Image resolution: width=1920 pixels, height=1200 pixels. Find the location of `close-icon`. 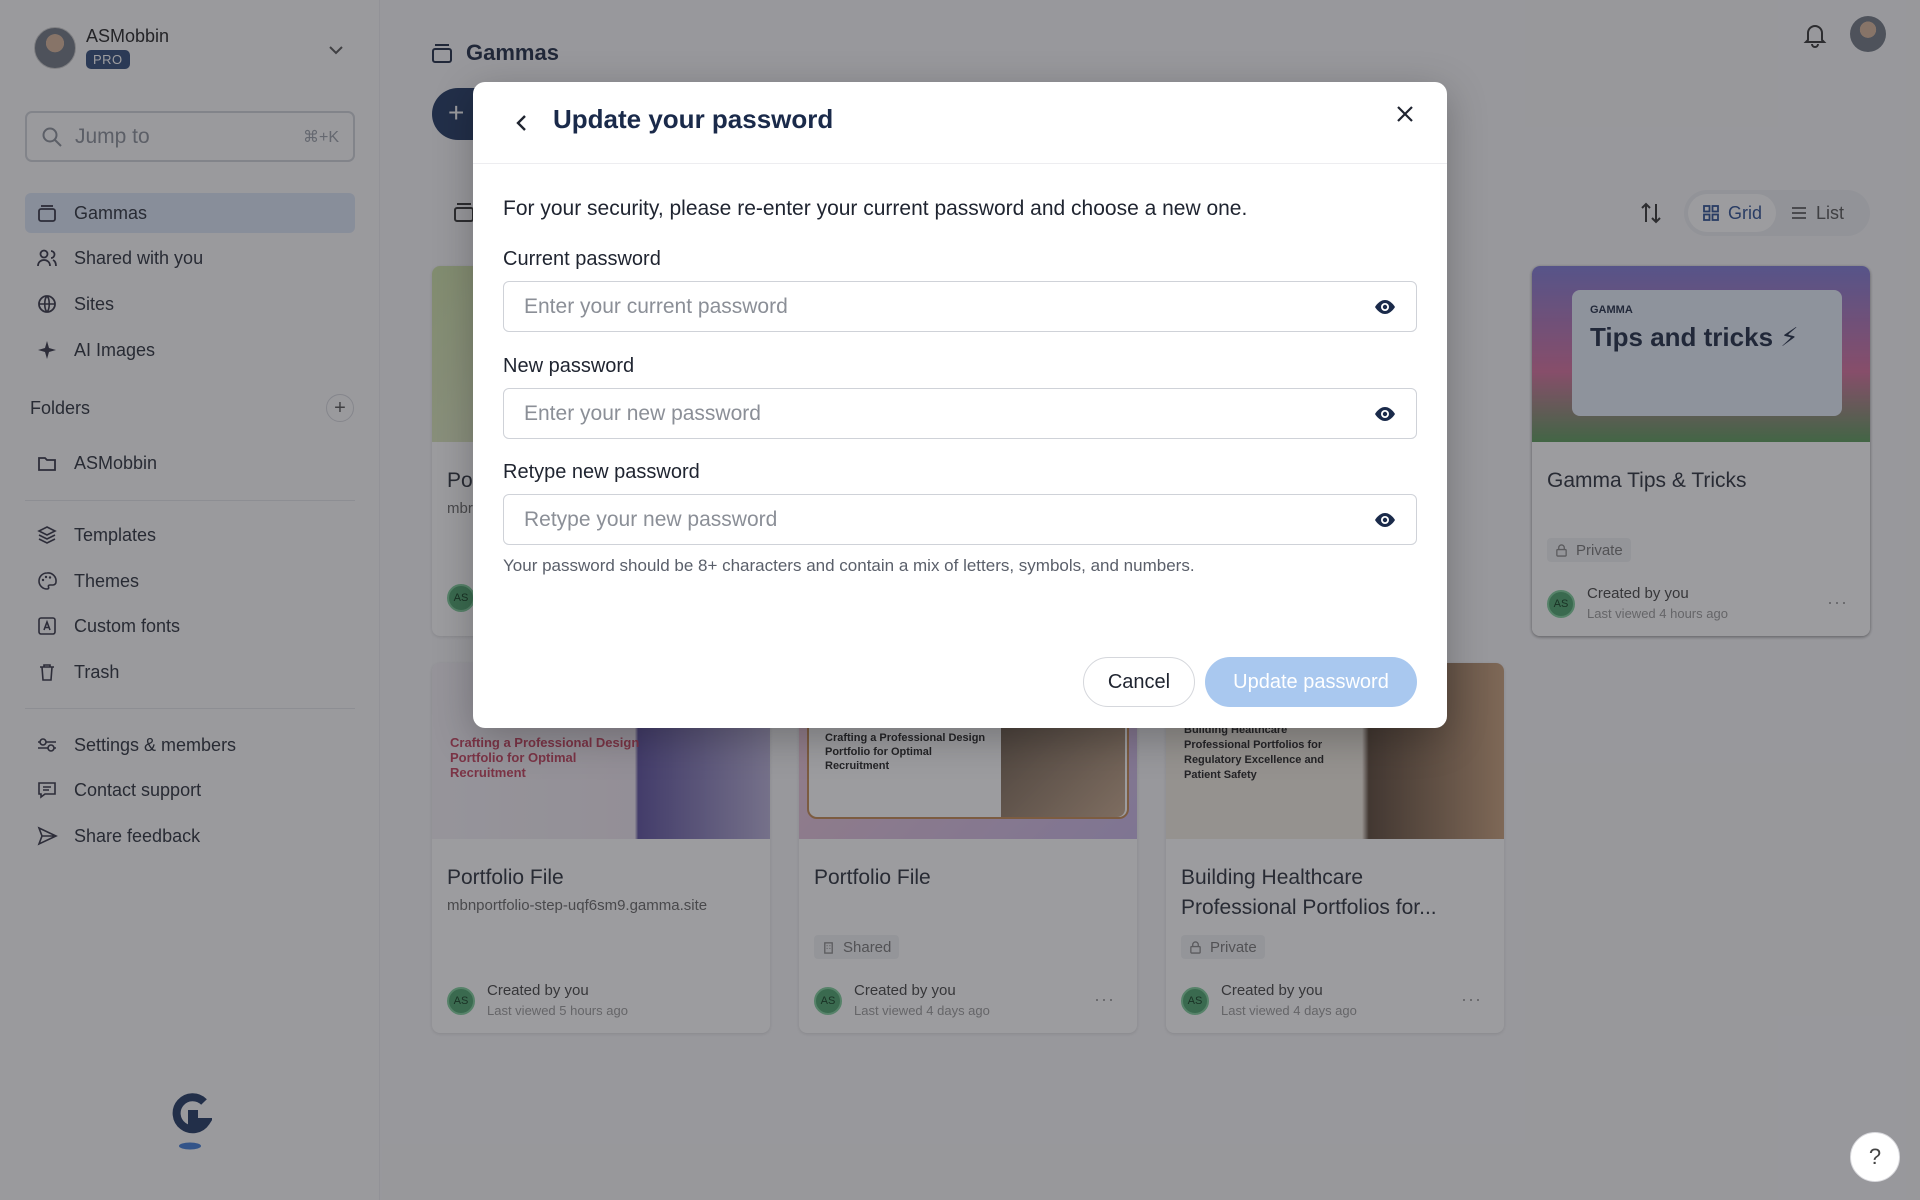

close-icon is located at coordinates (1405, 114).